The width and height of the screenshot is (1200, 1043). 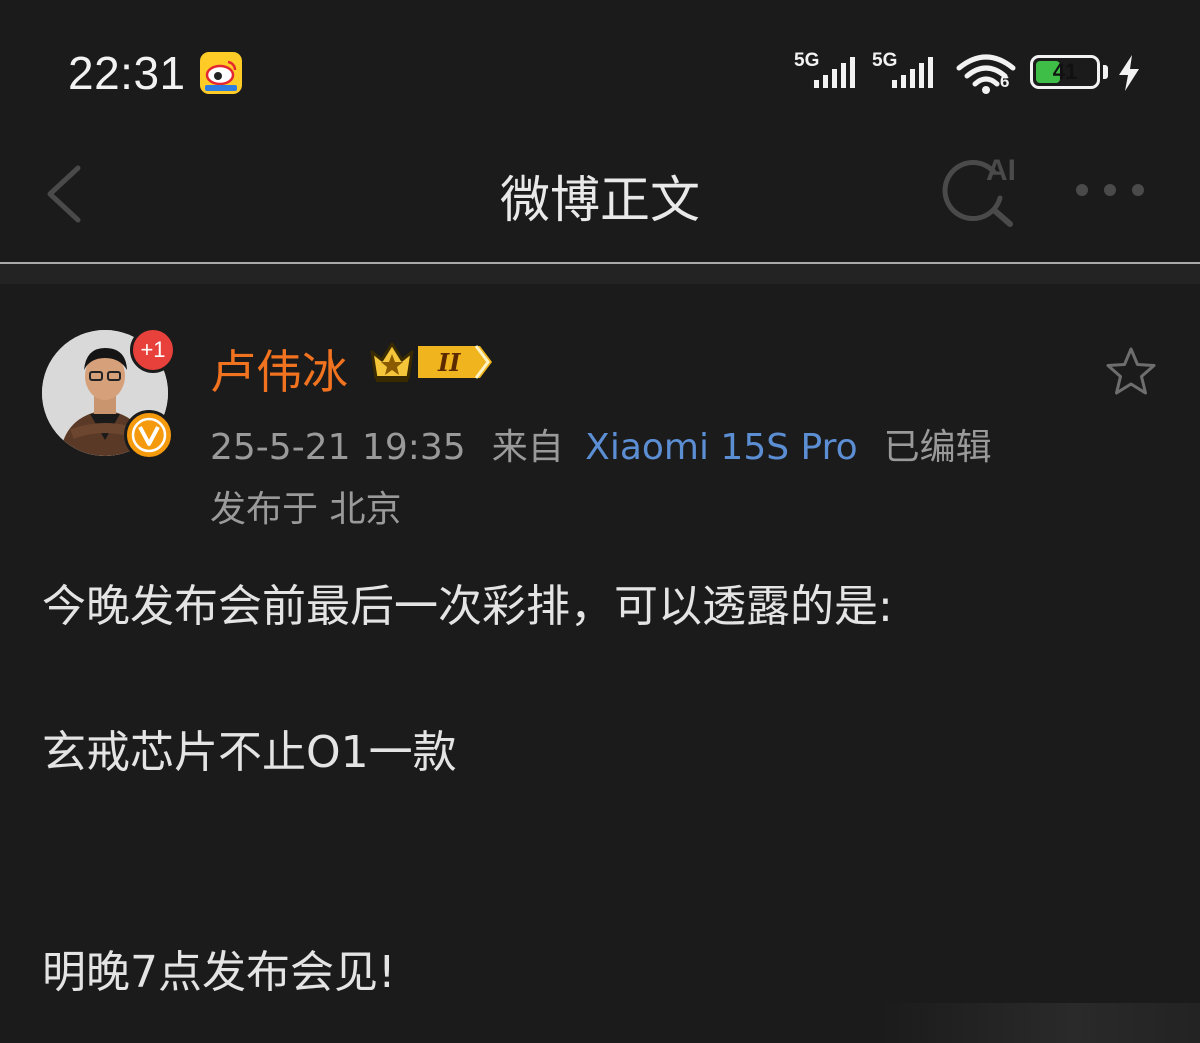 I want to click on post-timestamp: 25-5-21 19:35, so click(x=338, y=447).